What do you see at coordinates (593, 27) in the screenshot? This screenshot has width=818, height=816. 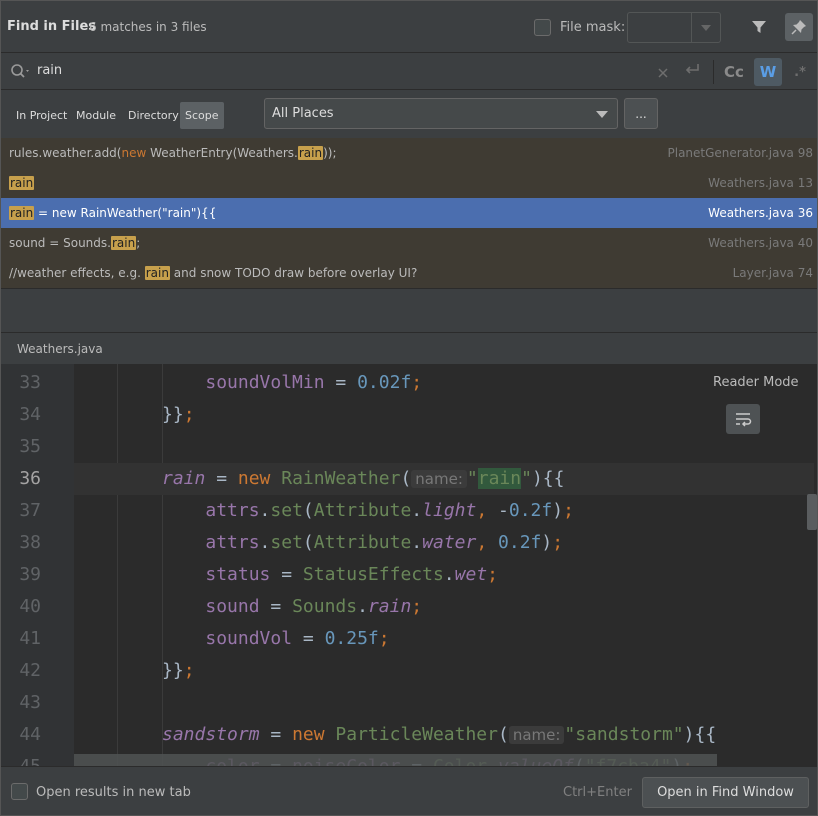 I see `file-mask-label: File mask:` at bounding box center [593, 27].